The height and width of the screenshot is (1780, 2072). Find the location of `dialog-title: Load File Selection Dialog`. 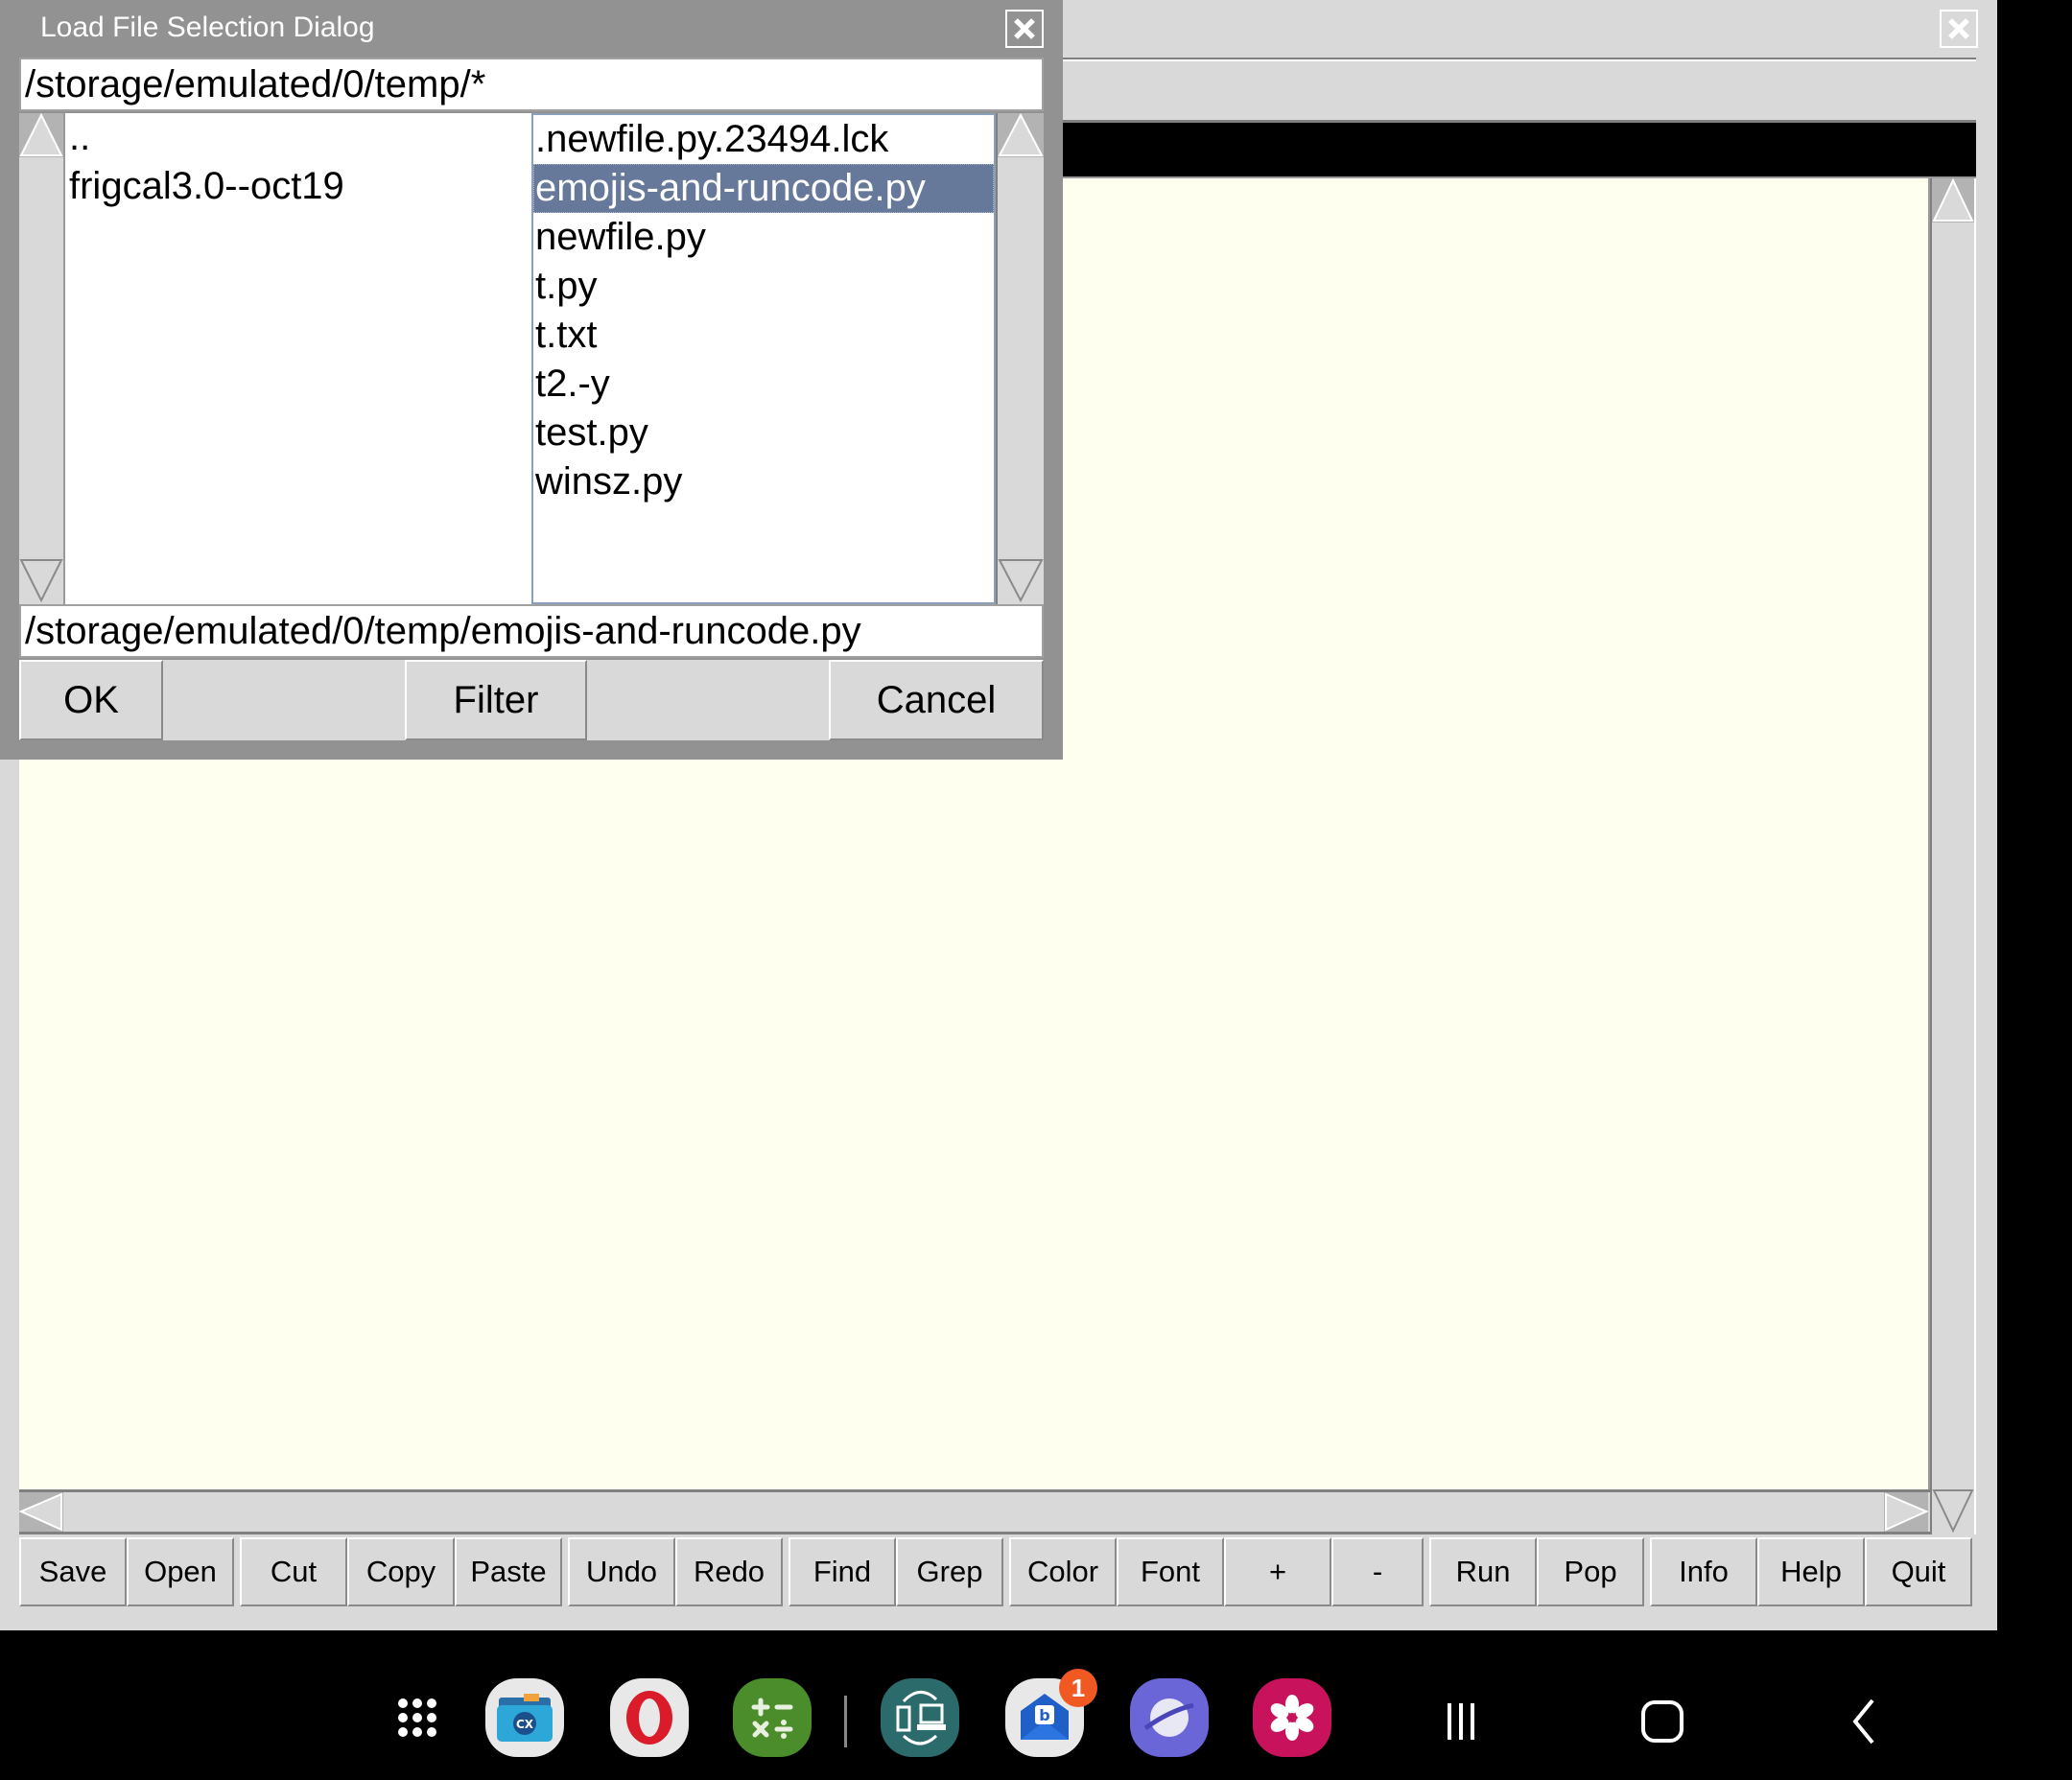

dialog-title: Load File Selection Dialog is located at coordinates (207, 27).